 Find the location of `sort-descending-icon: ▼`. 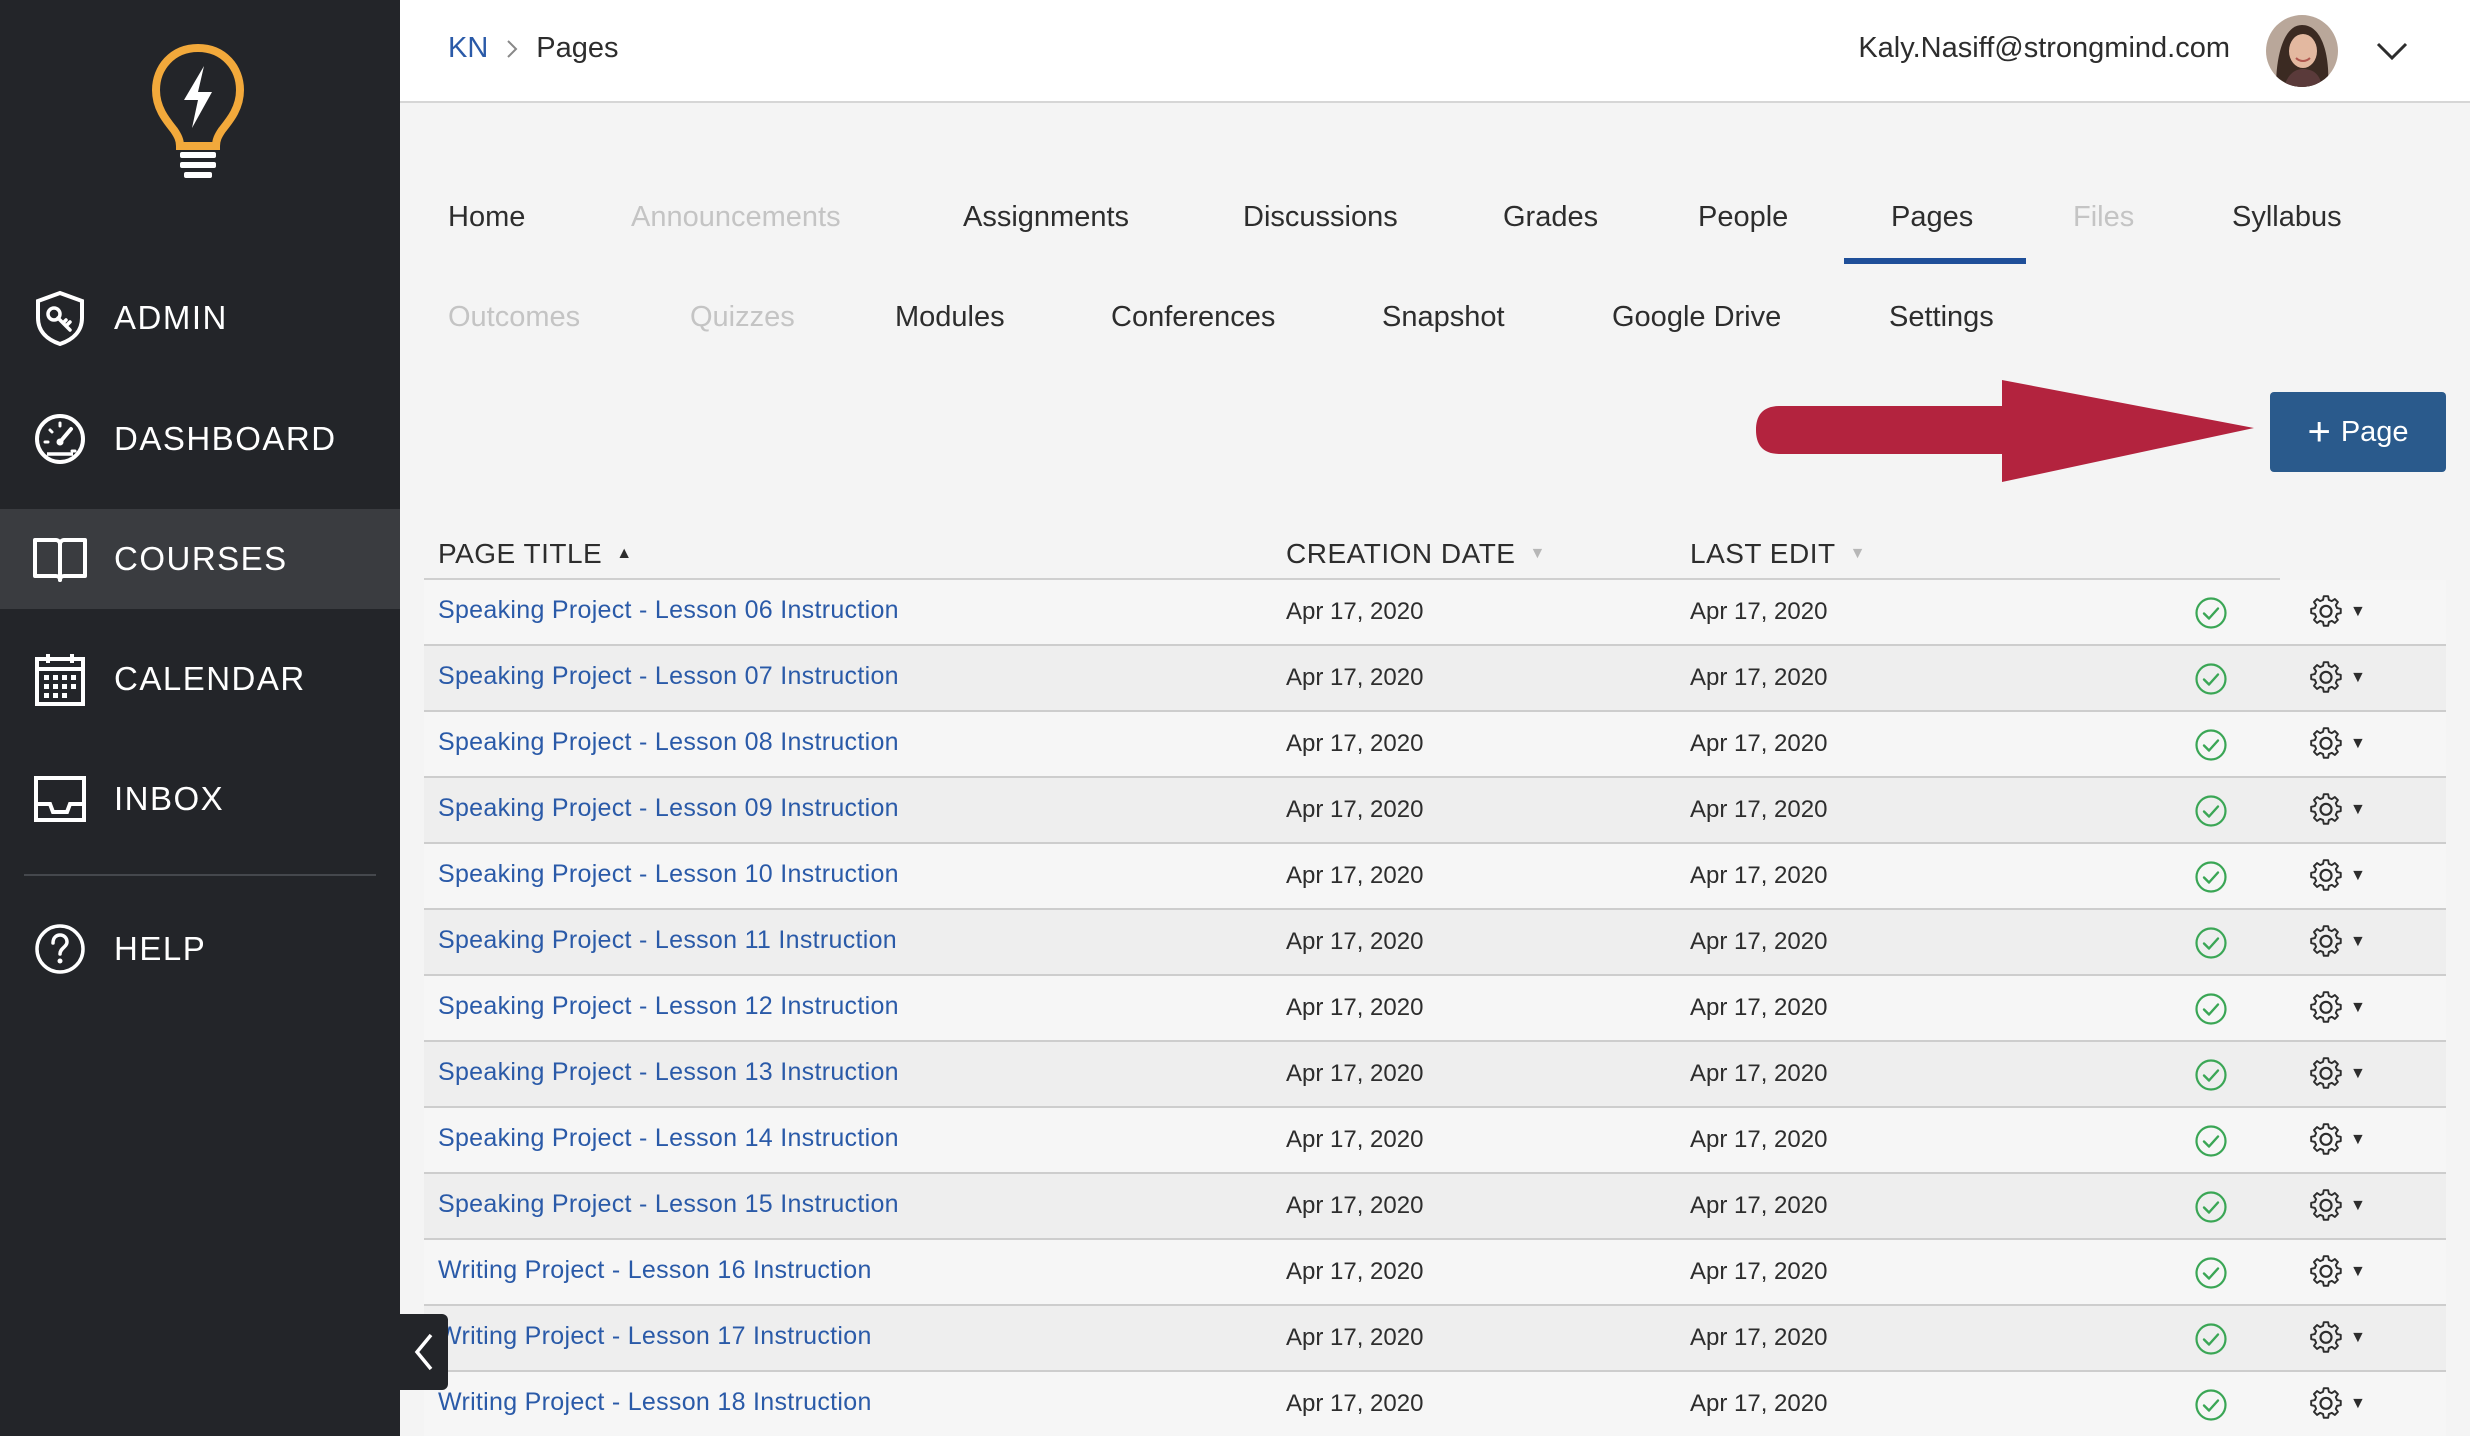

sort-descending-icon: ▼ is located at coordinates (1537, 553).